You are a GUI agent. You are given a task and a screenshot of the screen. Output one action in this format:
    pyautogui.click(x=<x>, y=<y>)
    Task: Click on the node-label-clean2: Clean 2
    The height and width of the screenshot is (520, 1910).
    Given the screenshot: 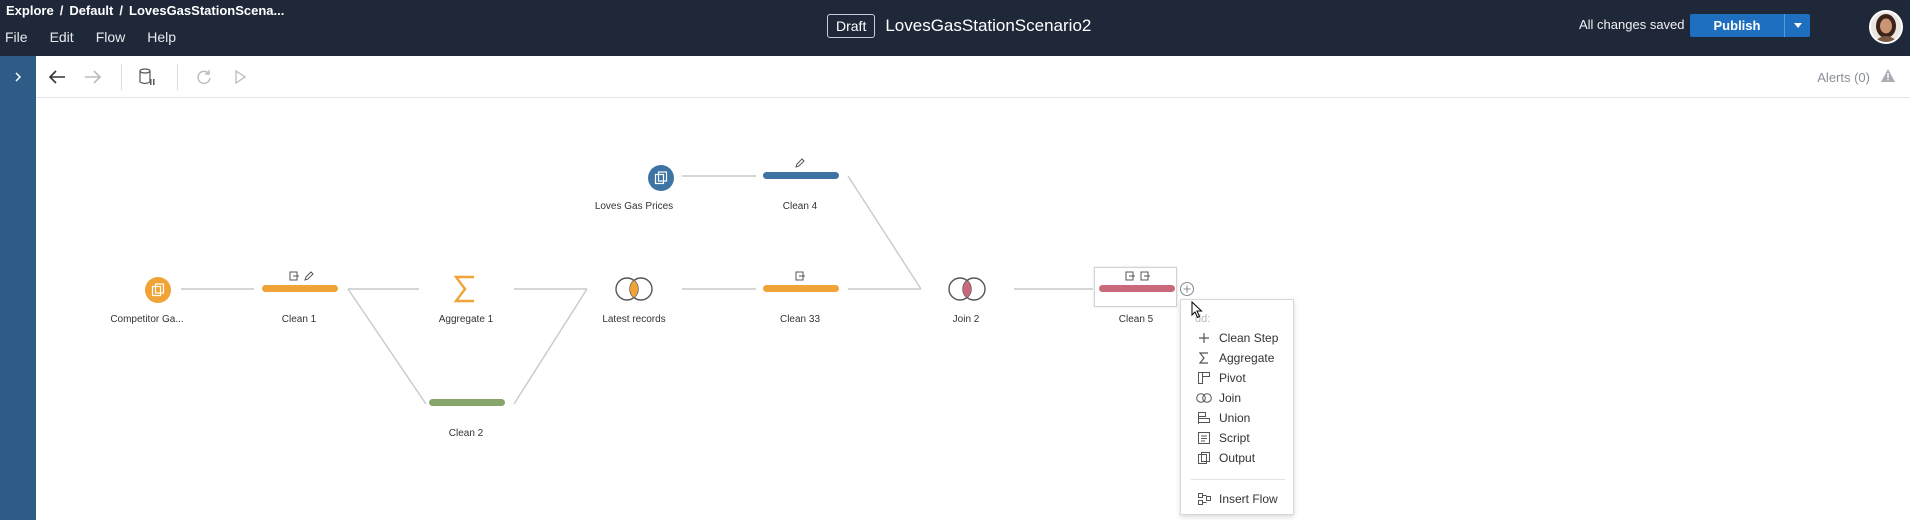 What is the action you would take?
    pyautogui.click(x=466, y=433)
    